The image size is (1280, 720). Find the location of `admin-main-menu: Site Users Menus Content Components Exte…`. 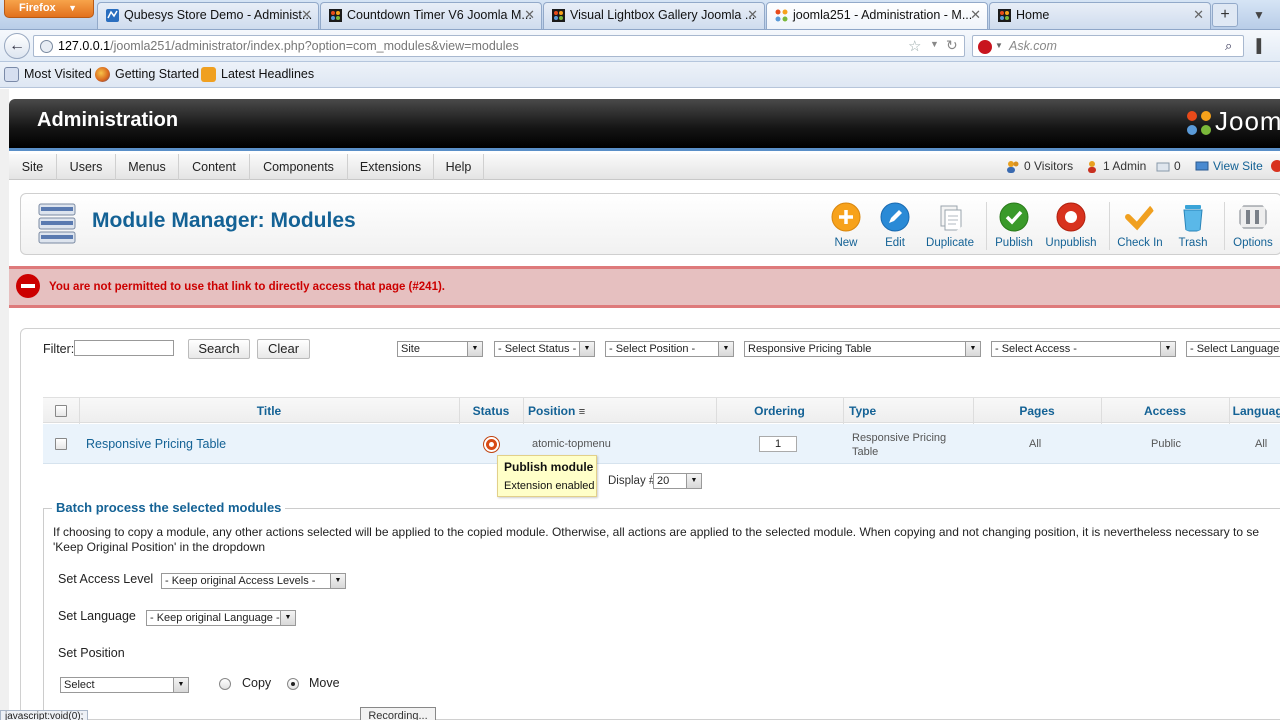

admin-main-menu: Site Users Menus Content Components Exte… is located at coordinates (644, 167).